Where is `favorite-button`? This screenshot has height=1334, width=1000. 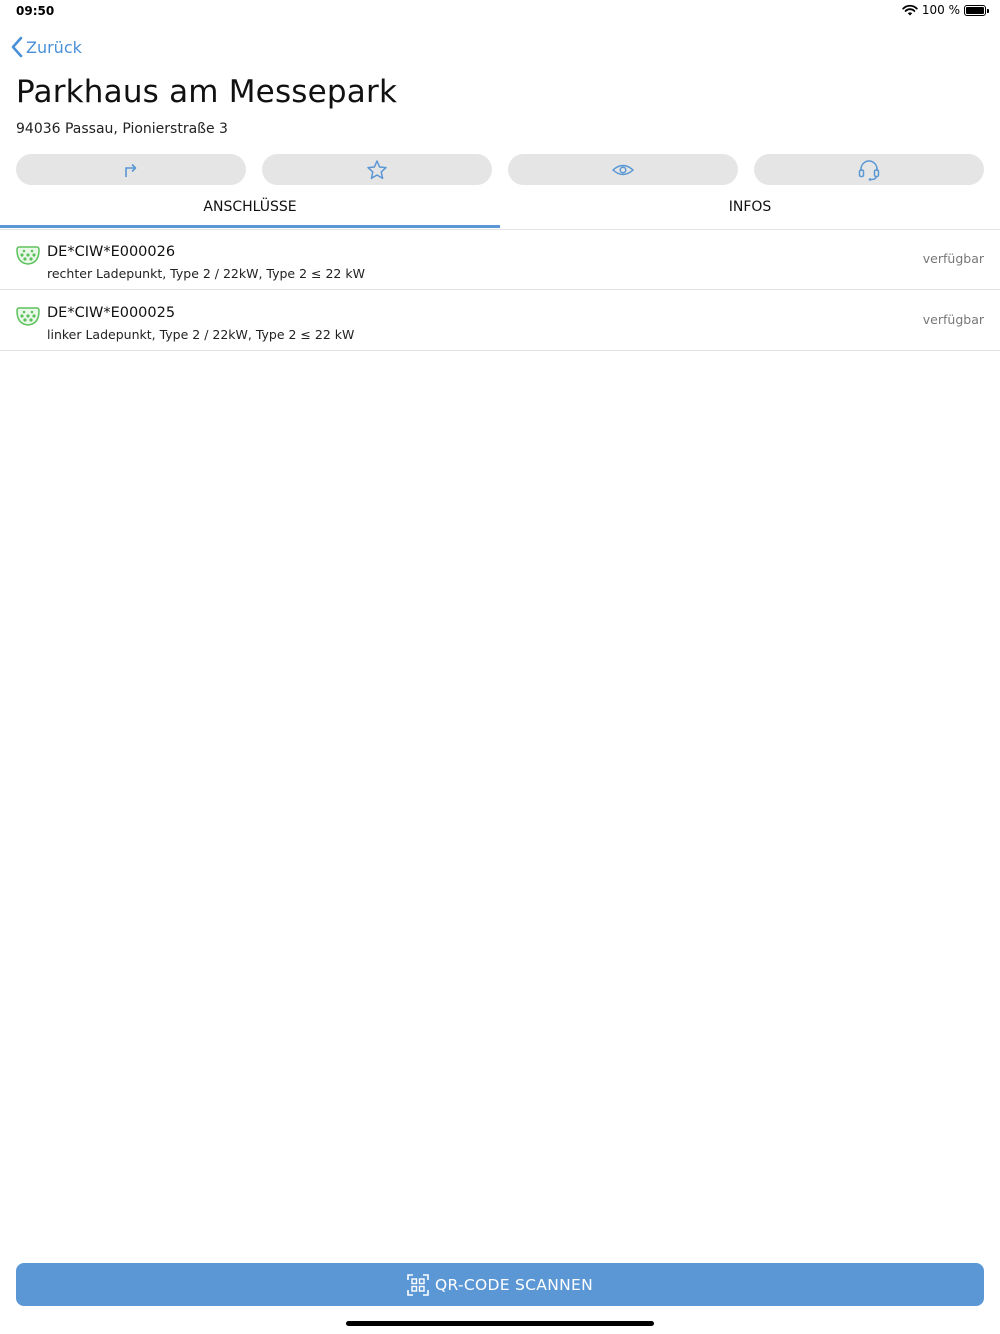
favorite-button is located at coordinates (377, 169).